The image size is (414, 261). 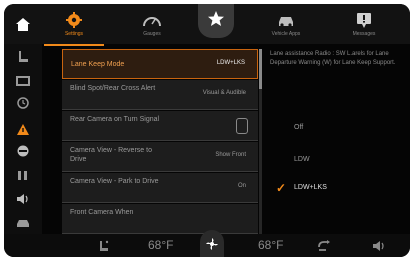 What do you see at coordinates (111, 155) in the screenshot?
I see `setting-title: Camera View - Reverse to Drive` at bounding box center [111, 155].